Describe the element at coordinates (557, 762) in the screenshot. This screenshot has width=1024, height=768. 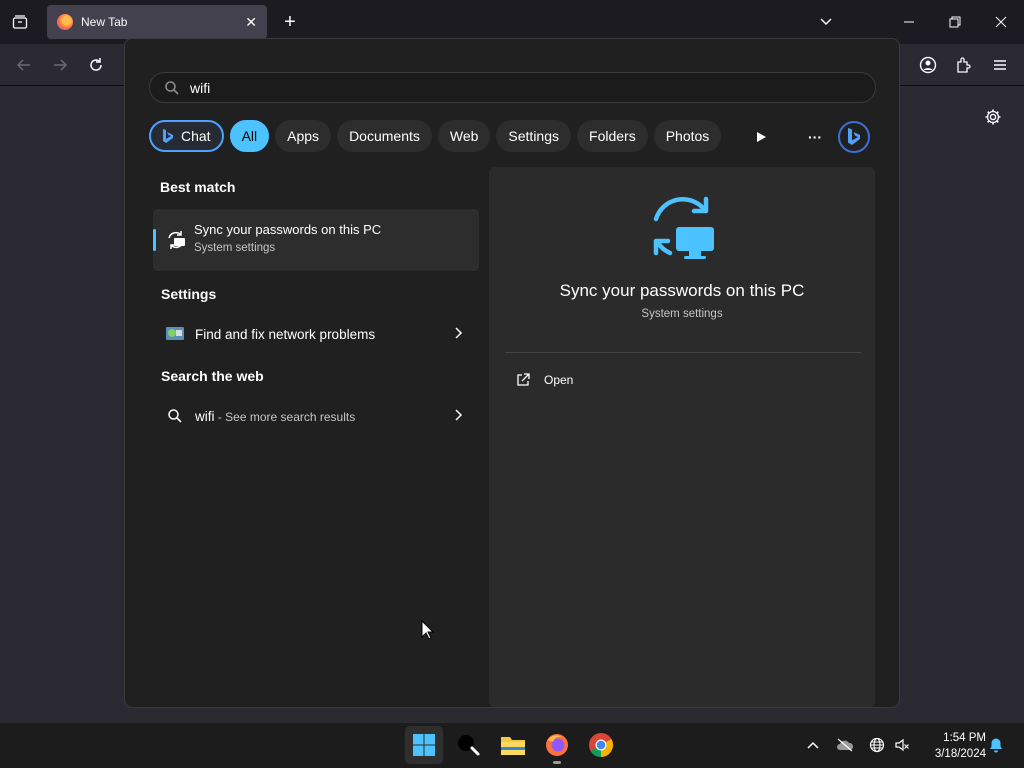
I see `running-indicator` at that location.